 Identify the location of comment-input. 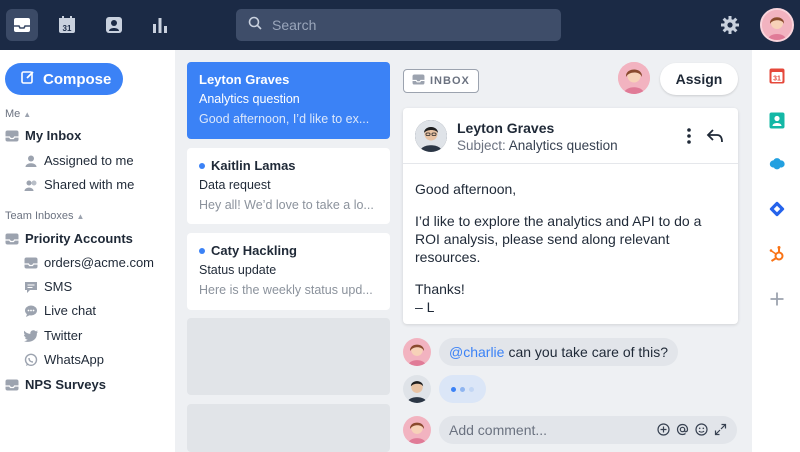
(549, 430).